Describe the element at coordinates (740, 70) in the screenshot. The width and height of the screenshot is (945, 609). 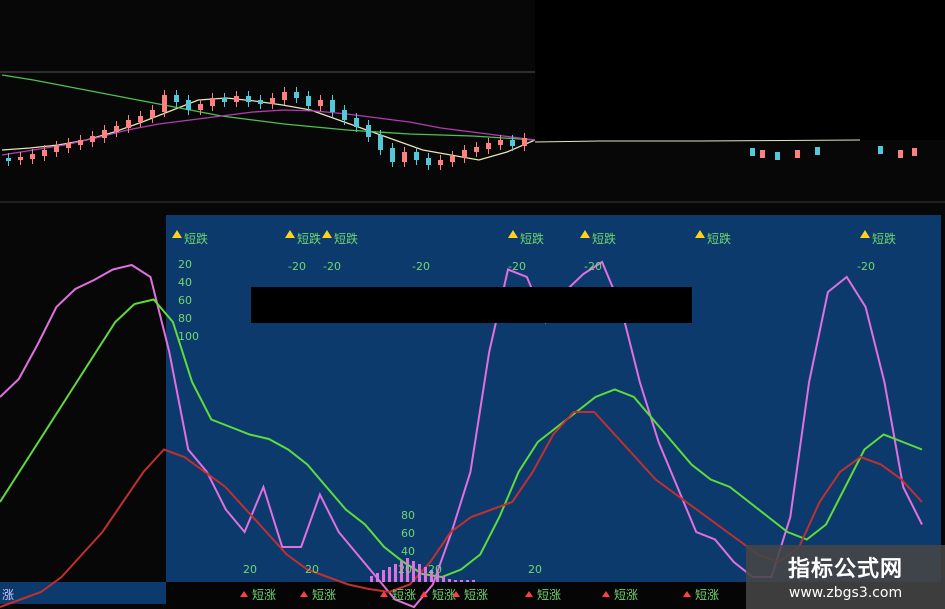
I see `upper-right-block` at that location.